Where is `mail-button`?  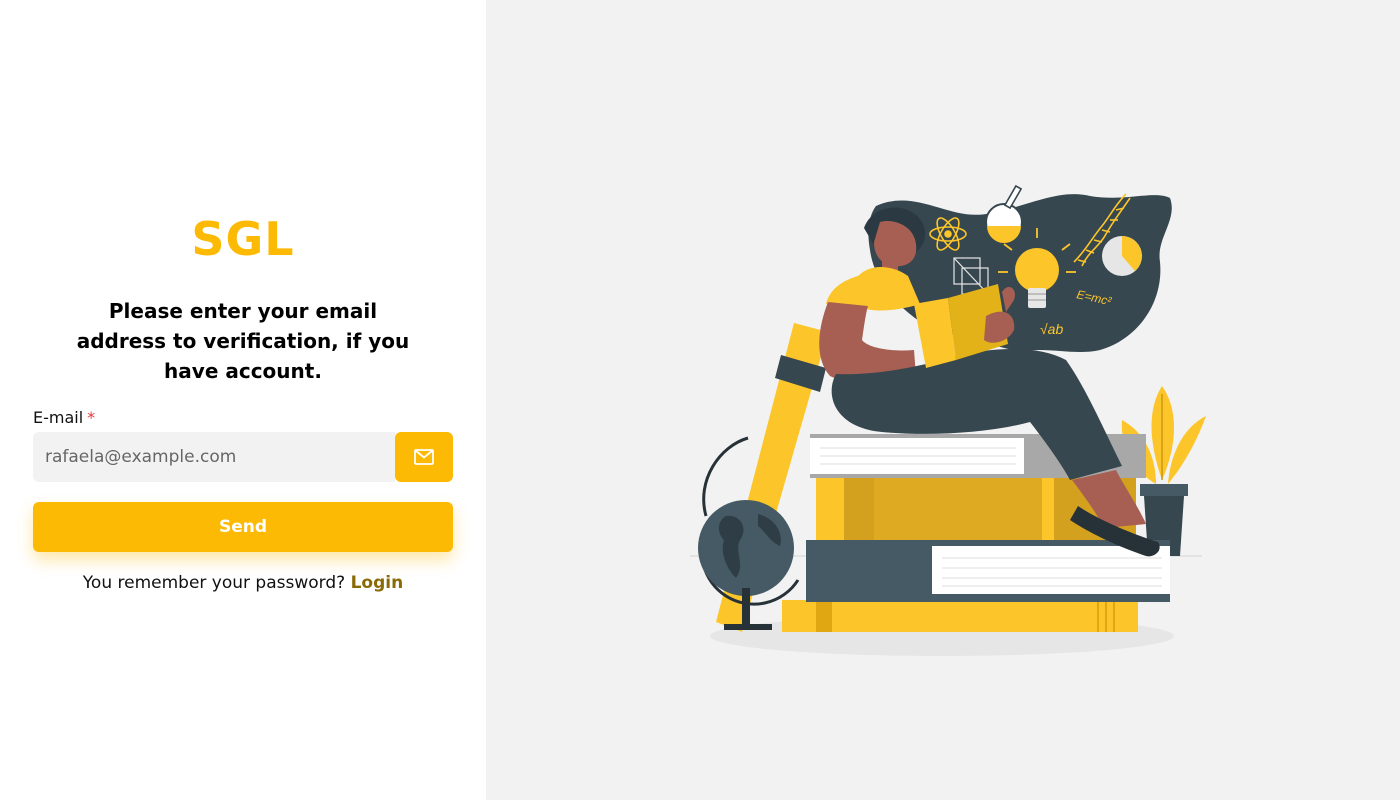 mail-button is located at coordinates (424, 457).